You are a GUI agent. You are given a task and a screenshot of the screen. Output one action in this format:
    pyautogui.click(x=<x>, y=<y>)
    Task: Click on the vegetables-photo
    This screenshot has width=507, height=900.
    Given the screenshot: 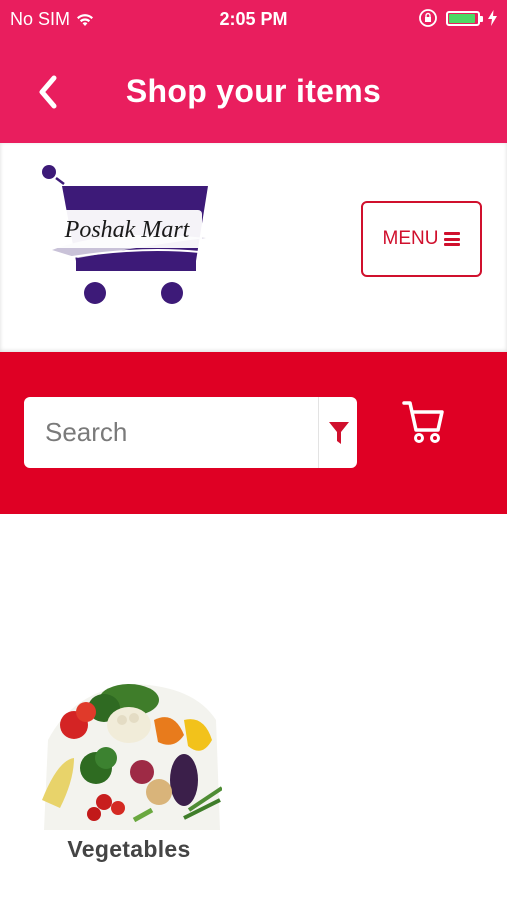 What is the action you would take?
    pyautogui.click(x=128, y=755)
    